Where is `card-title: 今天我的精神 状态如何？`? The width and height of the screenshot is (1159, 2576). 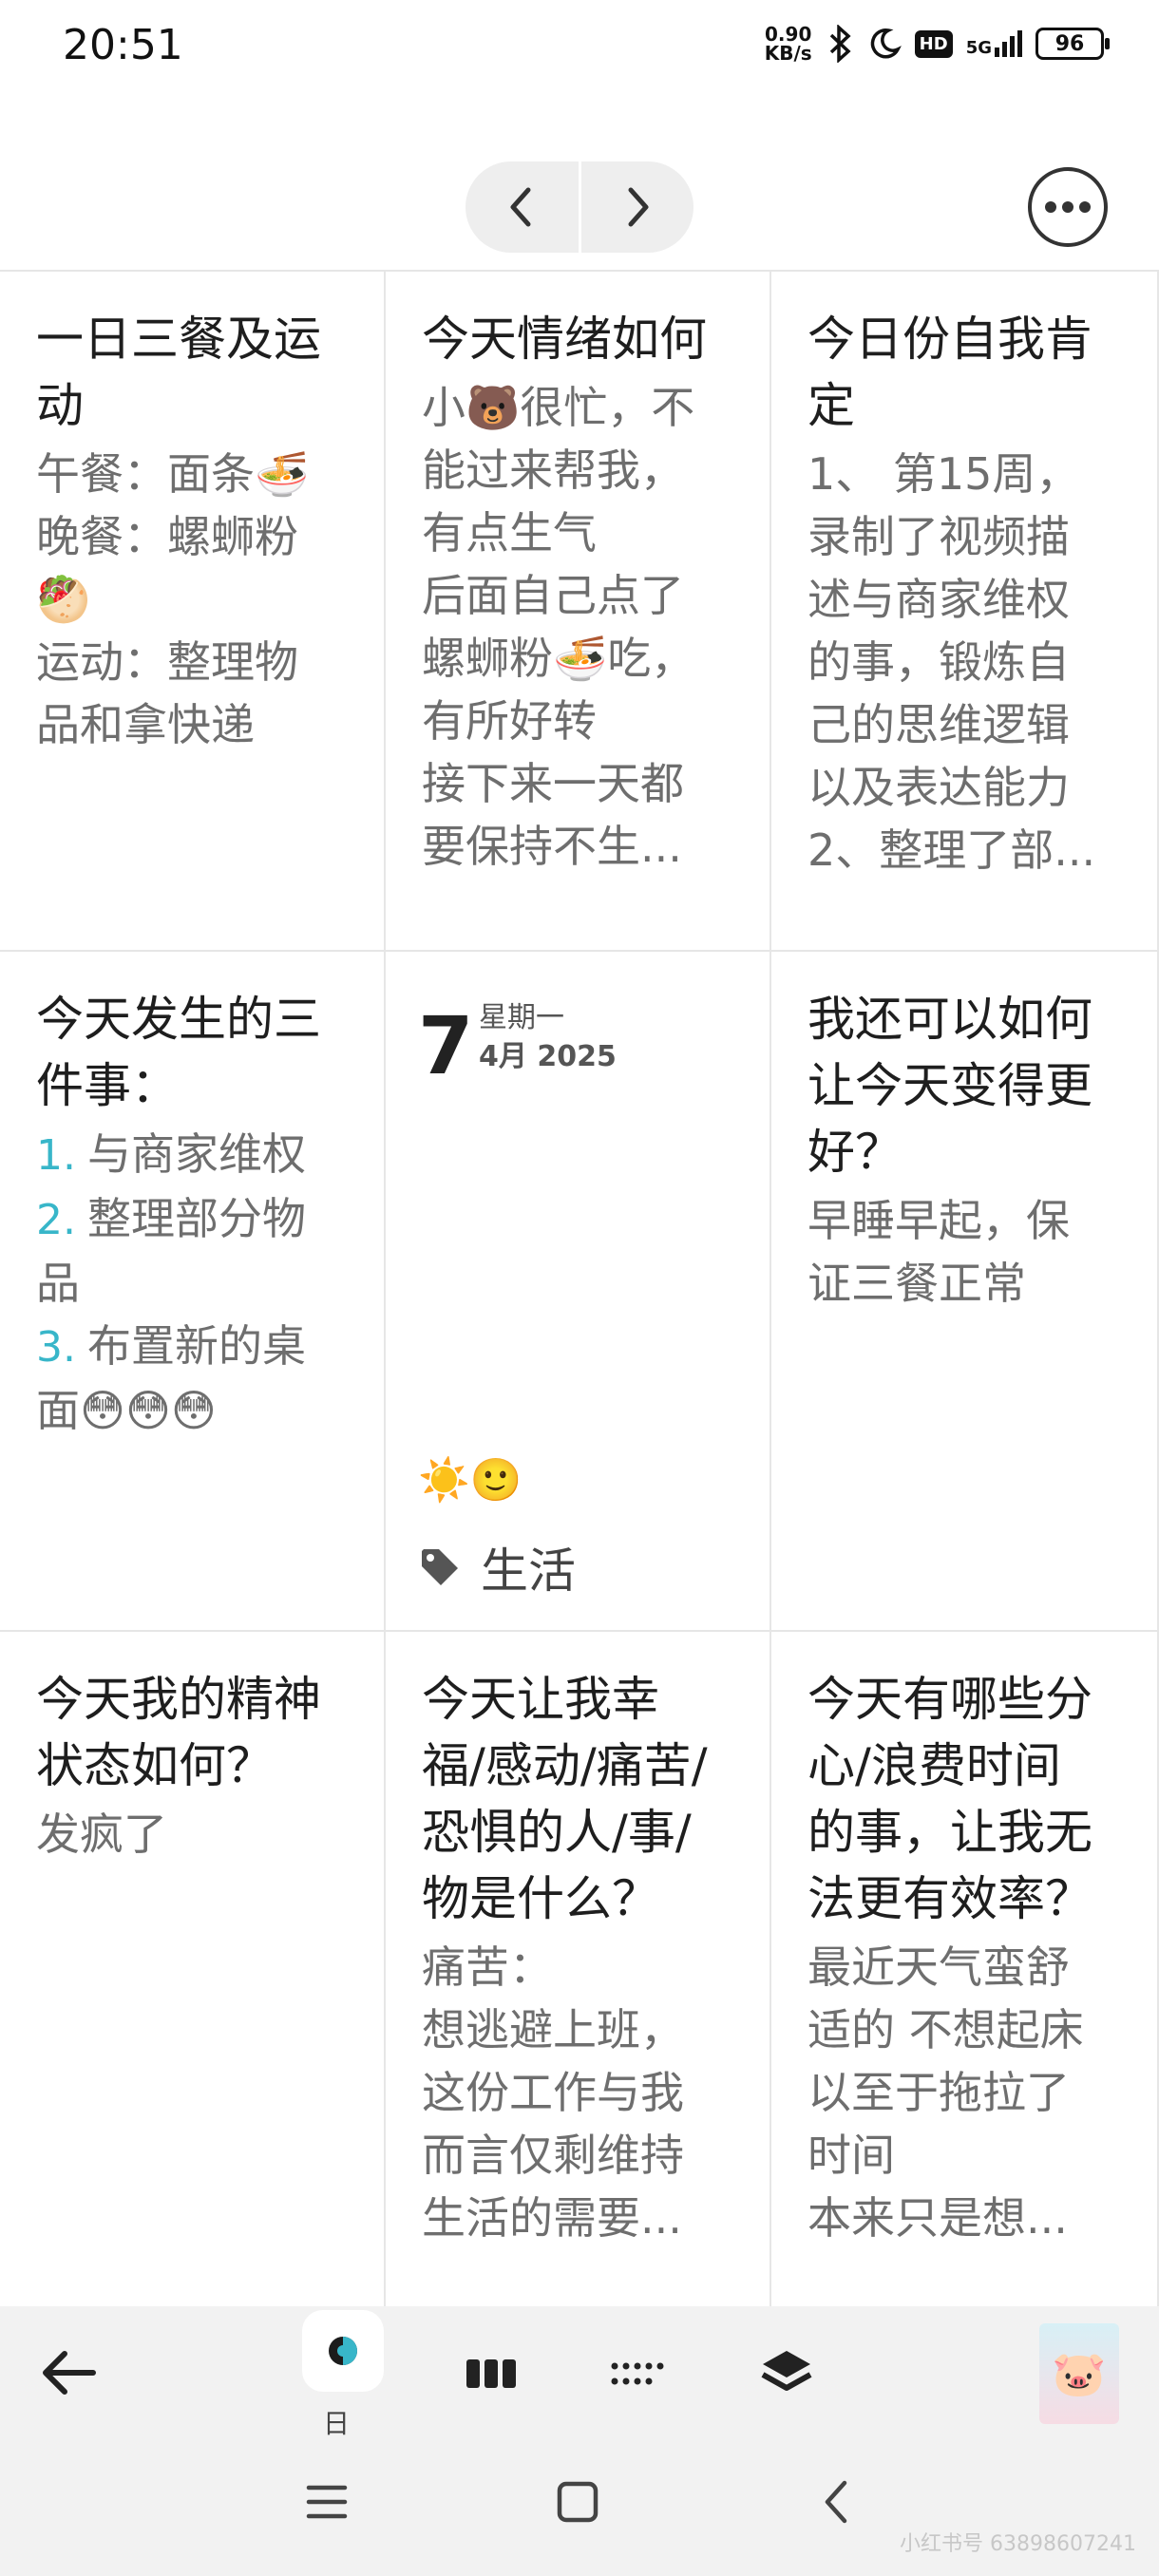 card-title: 今天我的精神 状态如何？ is located at coordinates (178, 1732).